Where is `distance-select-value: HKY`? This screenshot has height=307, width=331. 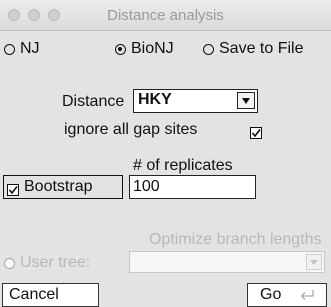 distance-select-value: HKY is located at coordinates (155, 99).